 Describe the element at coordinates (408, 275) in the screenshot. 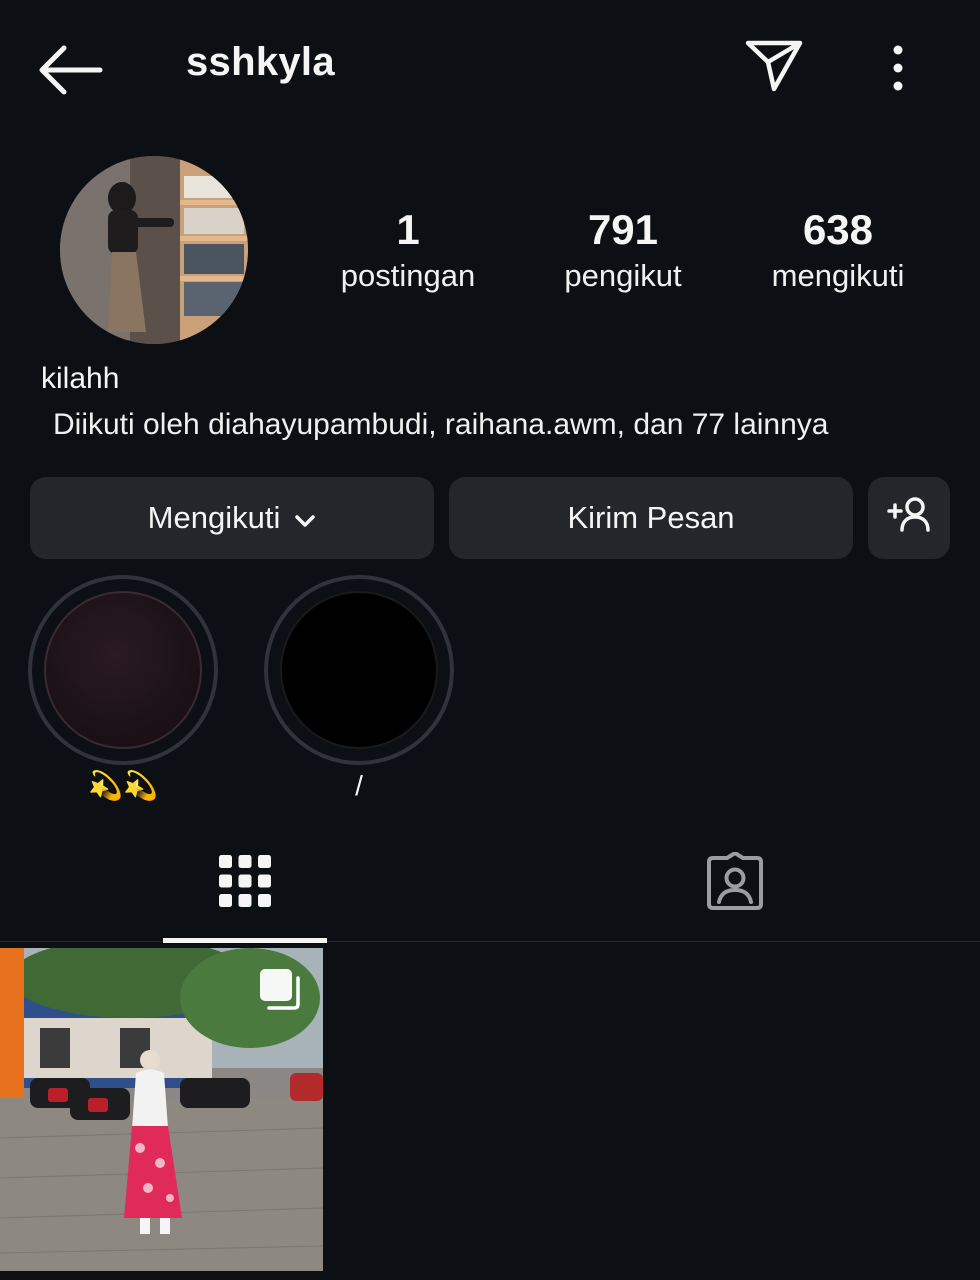

I see `stat-posts-label: postingan` at that location.